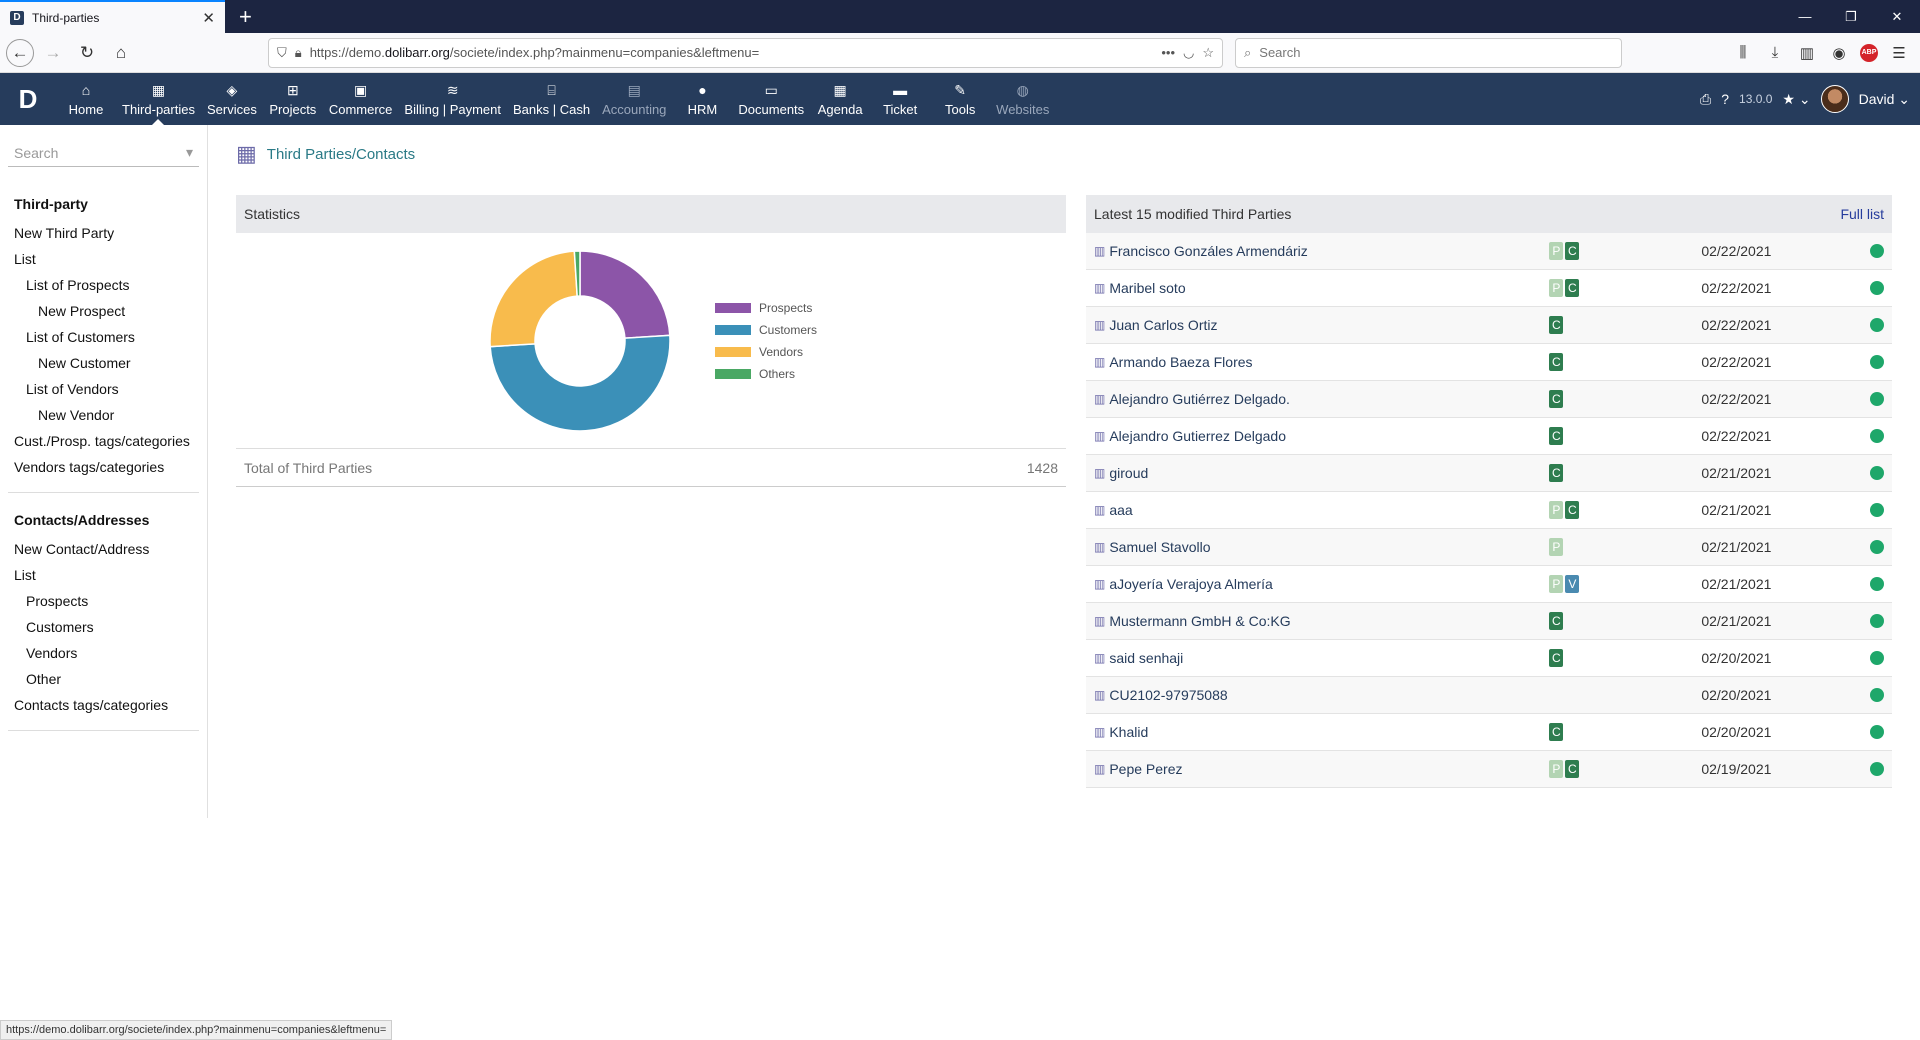 The width and height of the screenshot is (1920, 1040). Describe the element at coordinates (1329, 584) in the screenshot. I see `thirdparty-name-link: aJoyería Verajoya Almería` at that location.